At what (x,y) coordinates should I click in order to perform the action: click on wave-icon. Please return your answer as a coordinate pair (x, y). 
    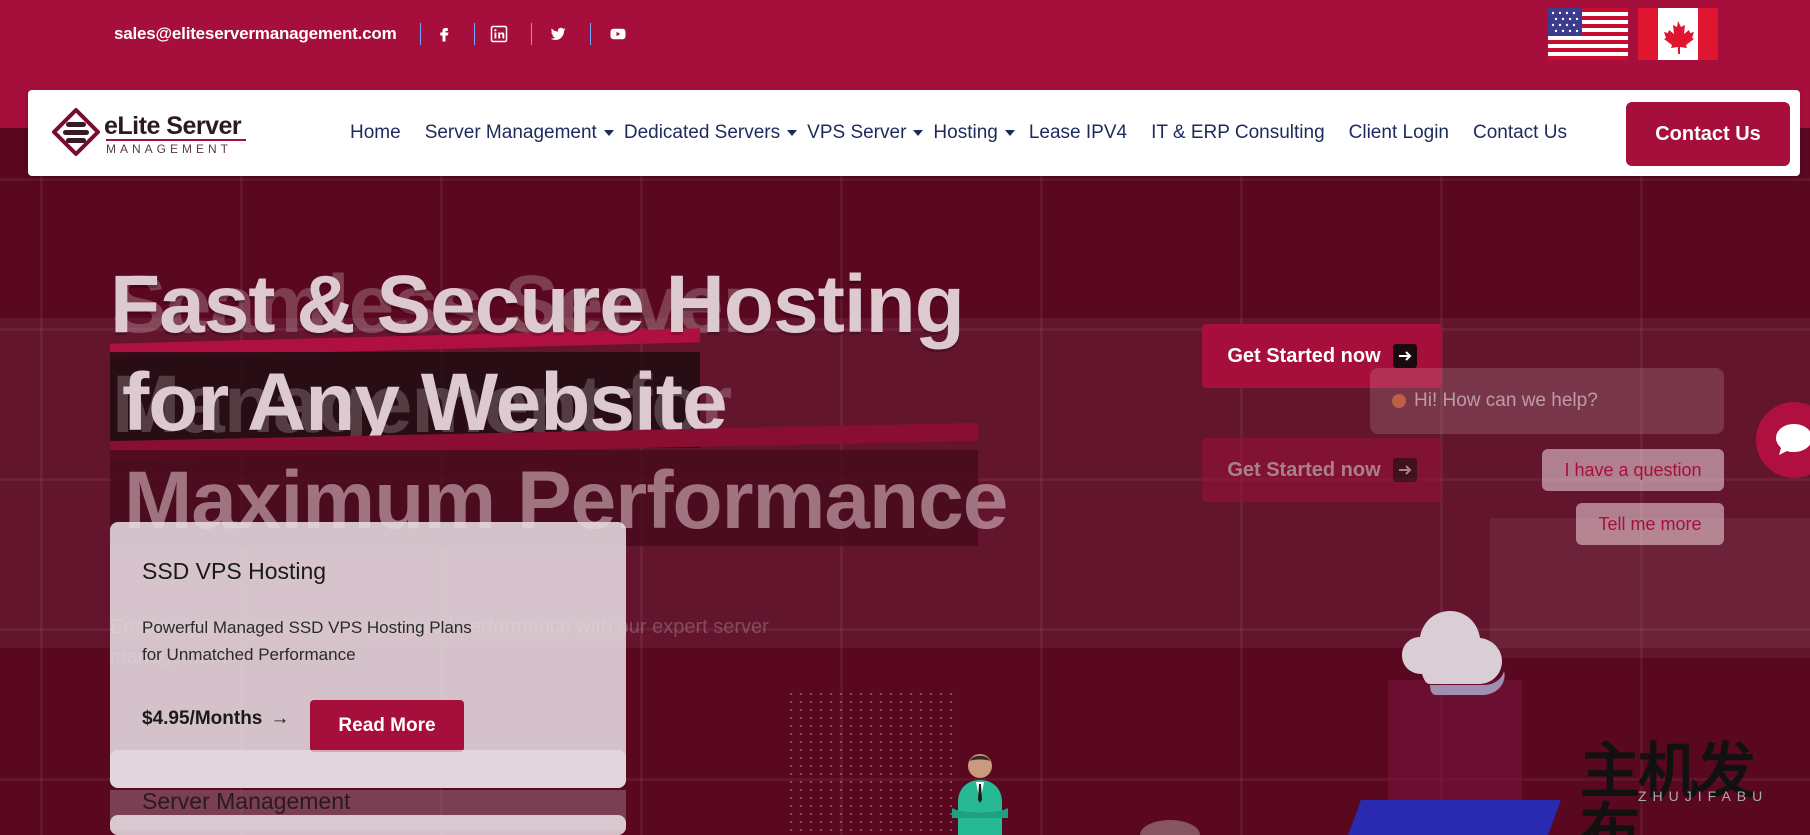
    Looking at the image, I should click on (1399, 401).